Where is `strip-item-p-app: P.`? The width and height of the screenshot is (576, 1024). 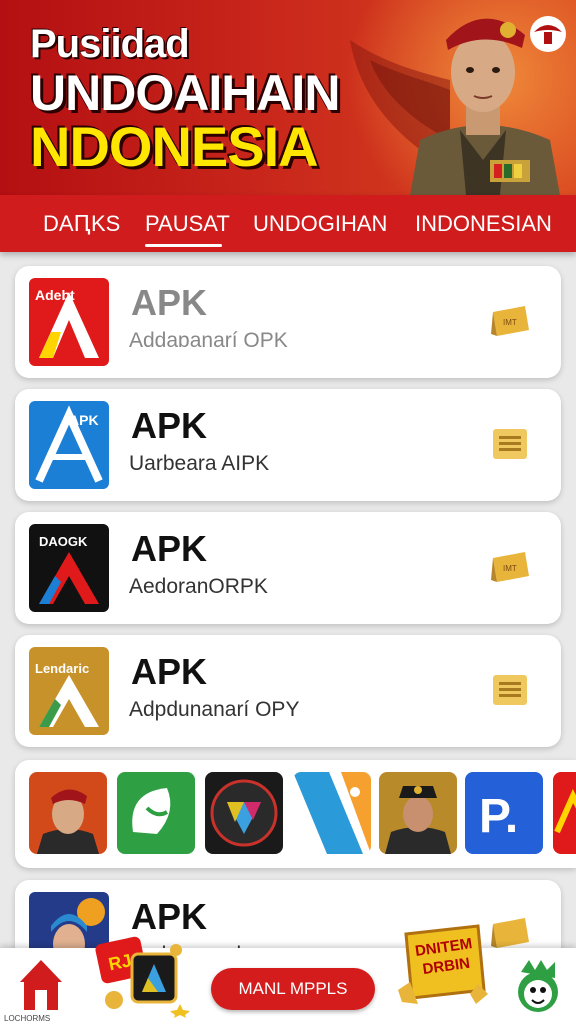 strip-item-p-app: P. is located at coordinates (504, 813).